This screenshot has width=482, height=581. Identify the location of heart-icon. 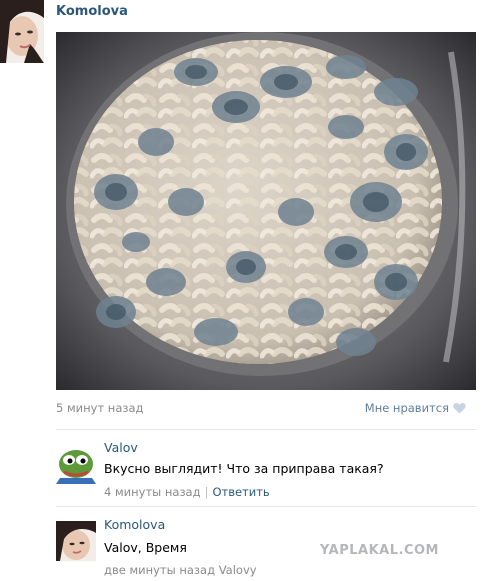
(459, 408).